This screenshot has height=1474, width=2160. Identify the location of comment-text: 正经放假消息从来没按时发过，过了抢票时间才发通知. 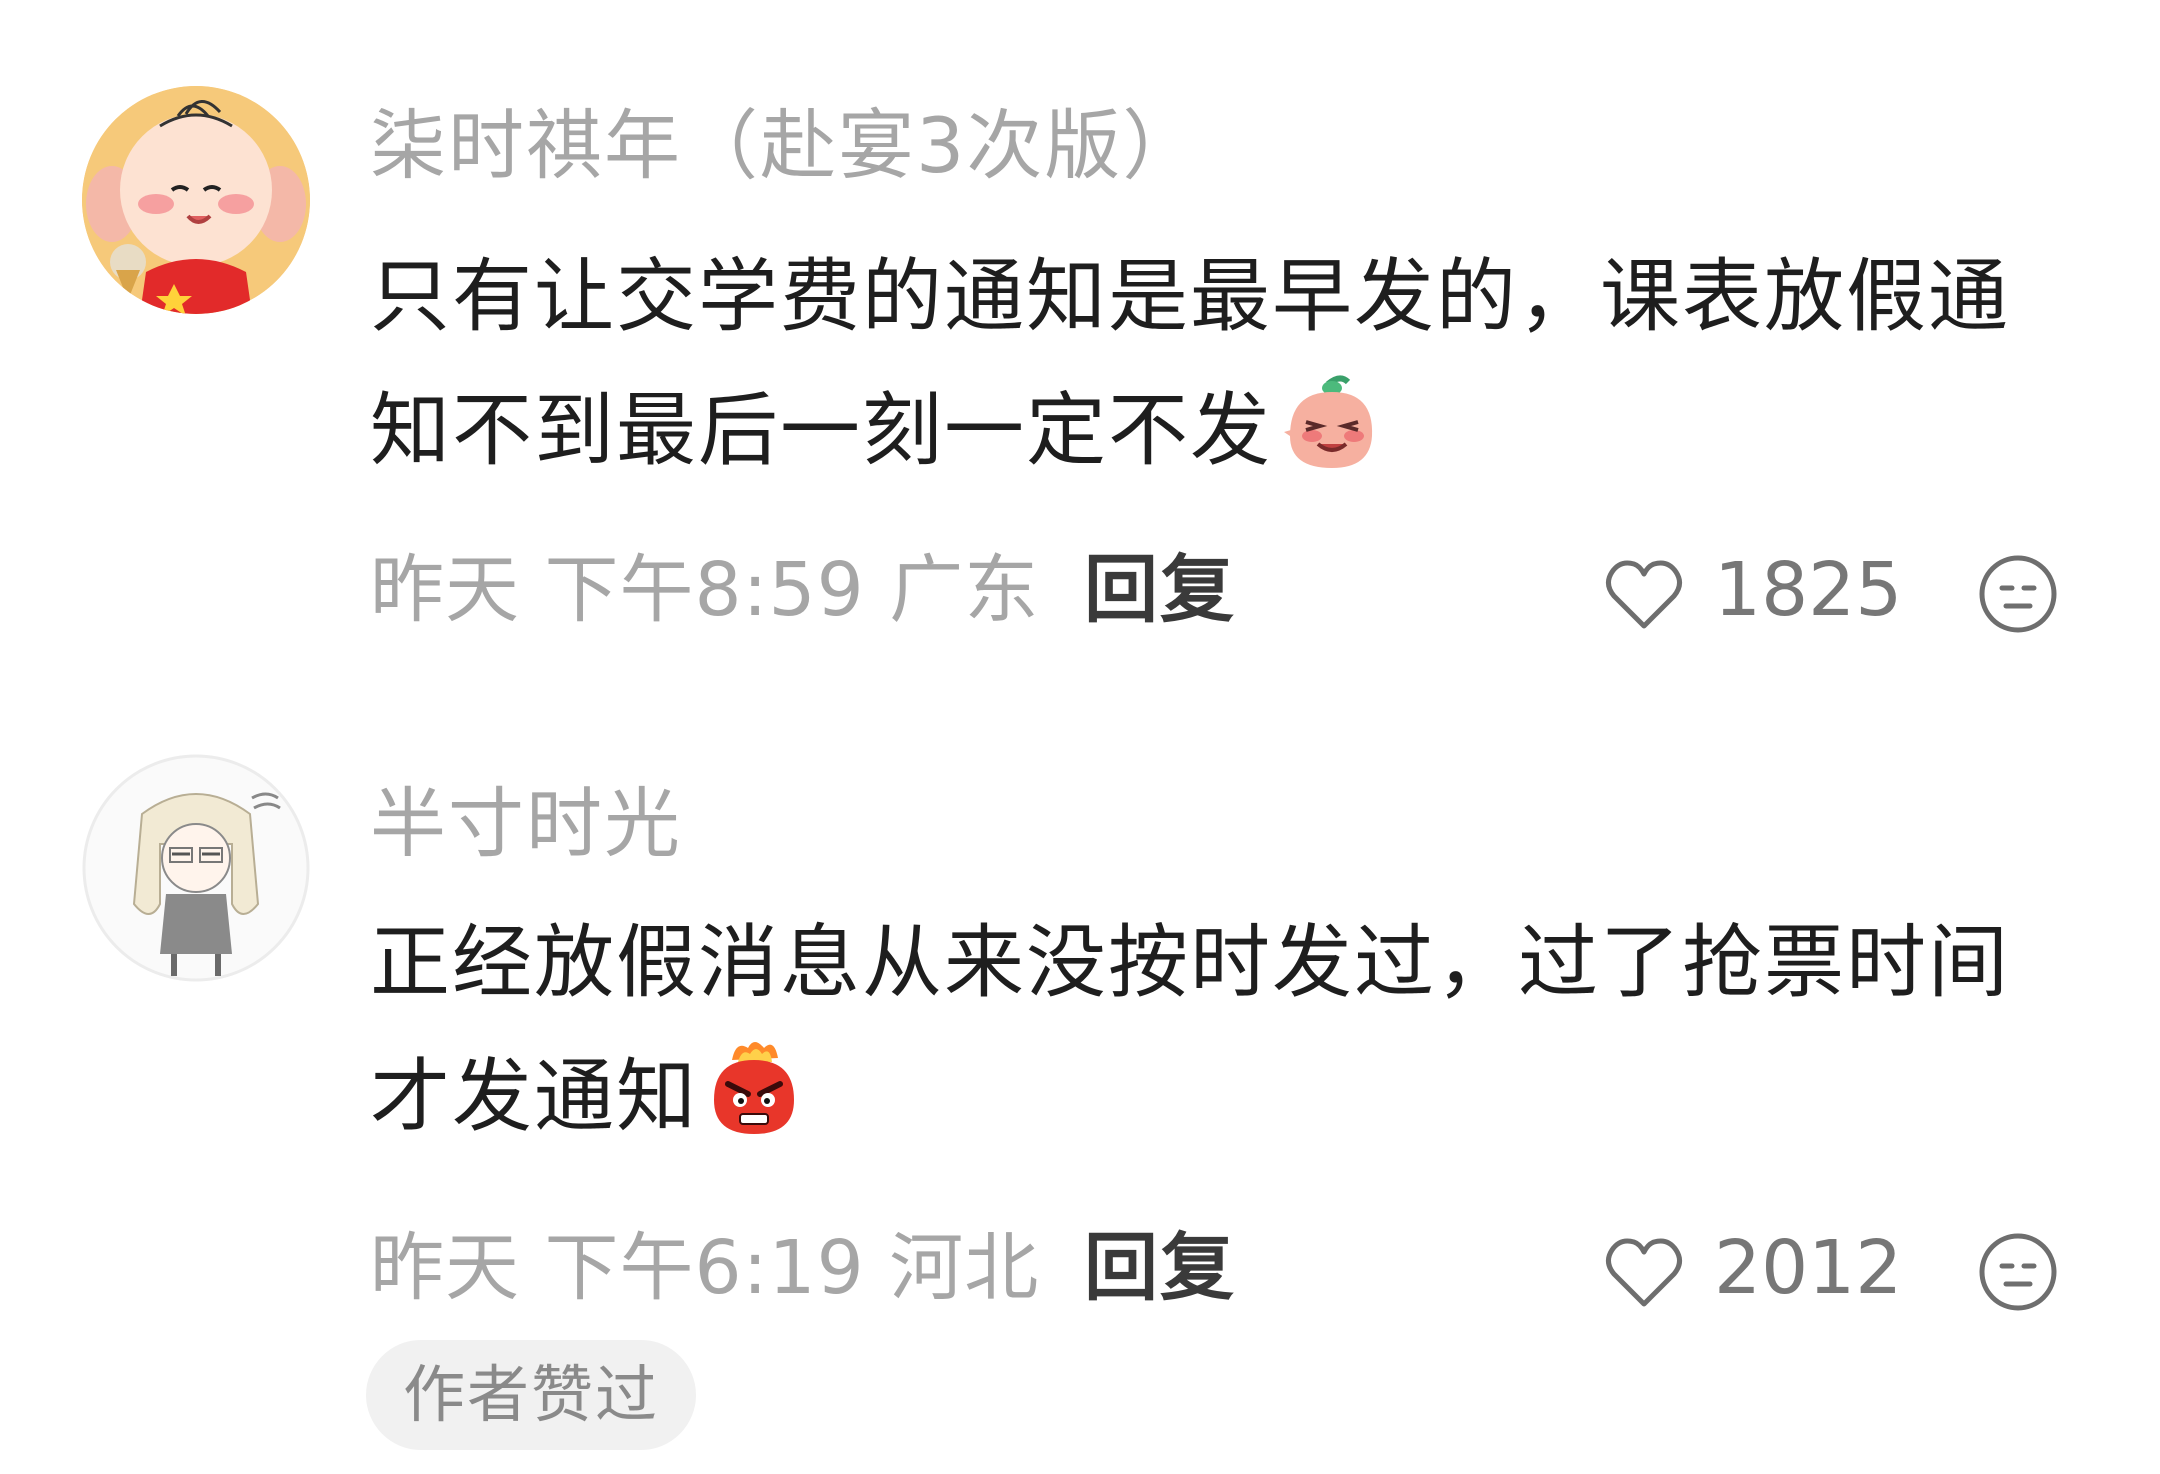
(1220, 1030).